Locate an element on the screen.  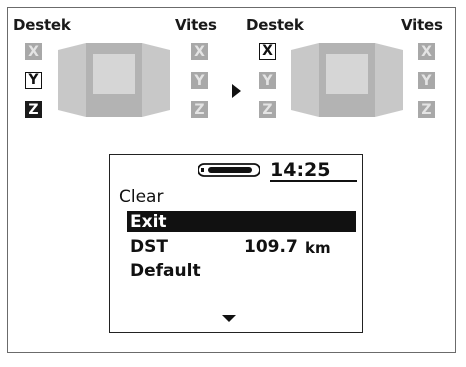
menu-item-dst-unit: km is located at coordinates (318, 248).